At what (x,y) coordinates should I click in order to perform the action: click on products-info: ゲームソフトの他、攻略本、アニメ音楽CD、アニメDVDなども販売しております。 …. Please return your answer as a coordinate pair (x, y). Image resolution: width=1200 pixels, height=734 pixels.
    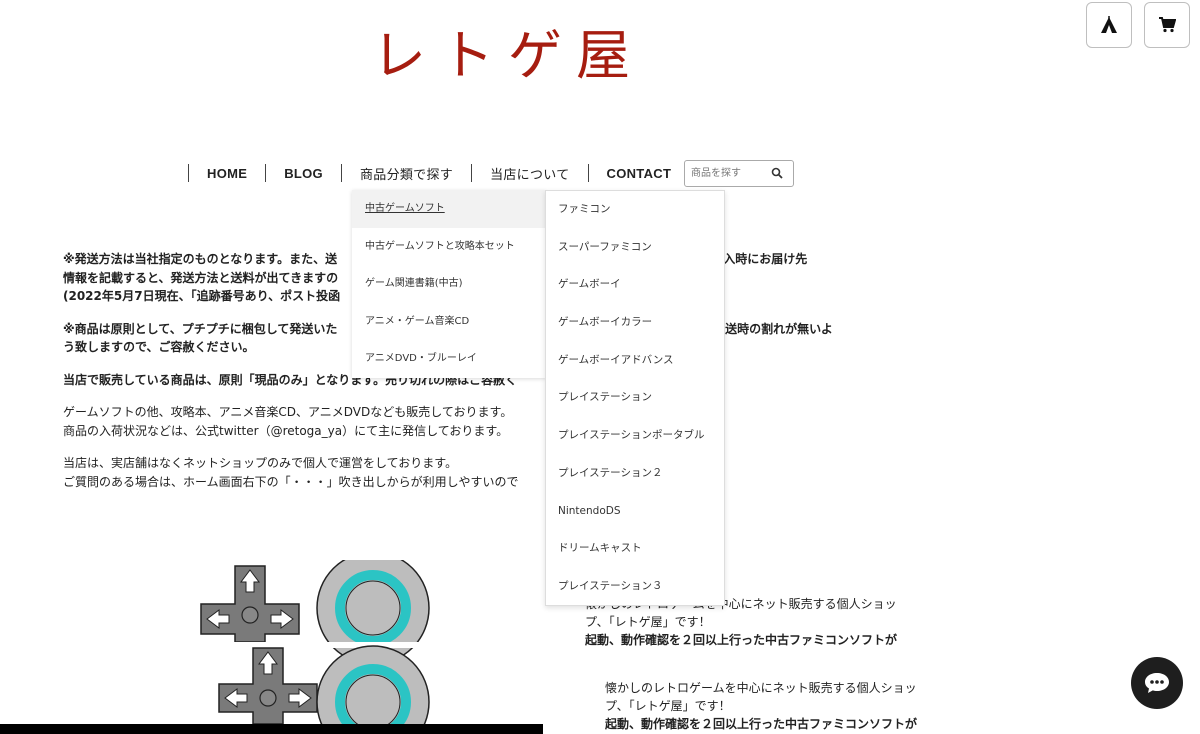
    Looking at the image, I should click on (493, 421).